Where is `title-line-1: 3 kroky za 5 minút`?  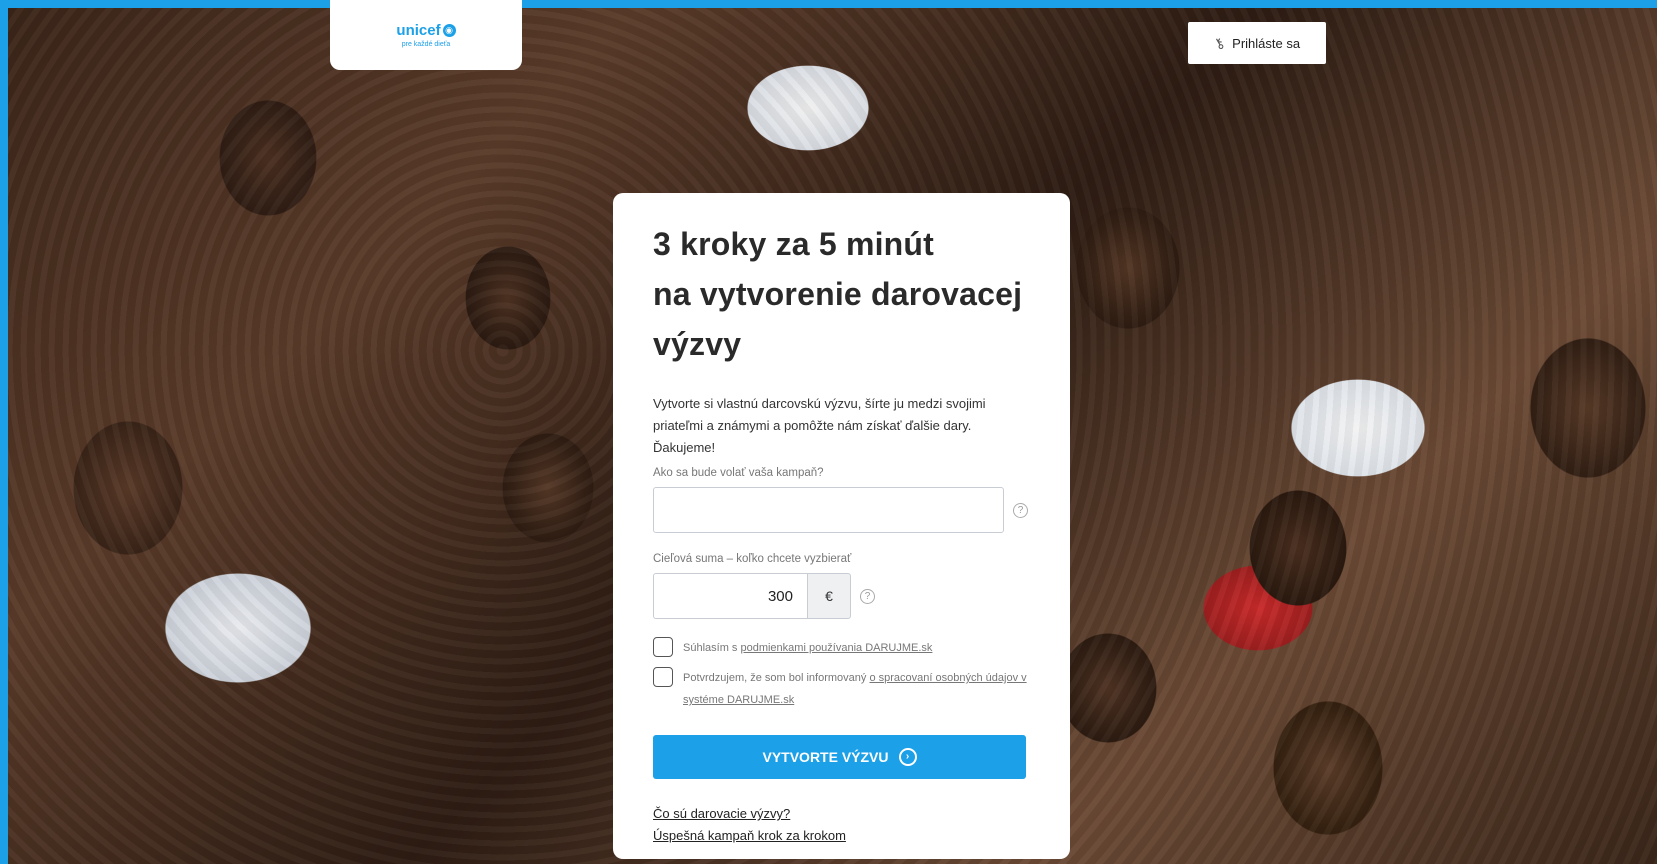 title-line-1: 3 kroky za 5 minút is located at coordinates (794, 244).